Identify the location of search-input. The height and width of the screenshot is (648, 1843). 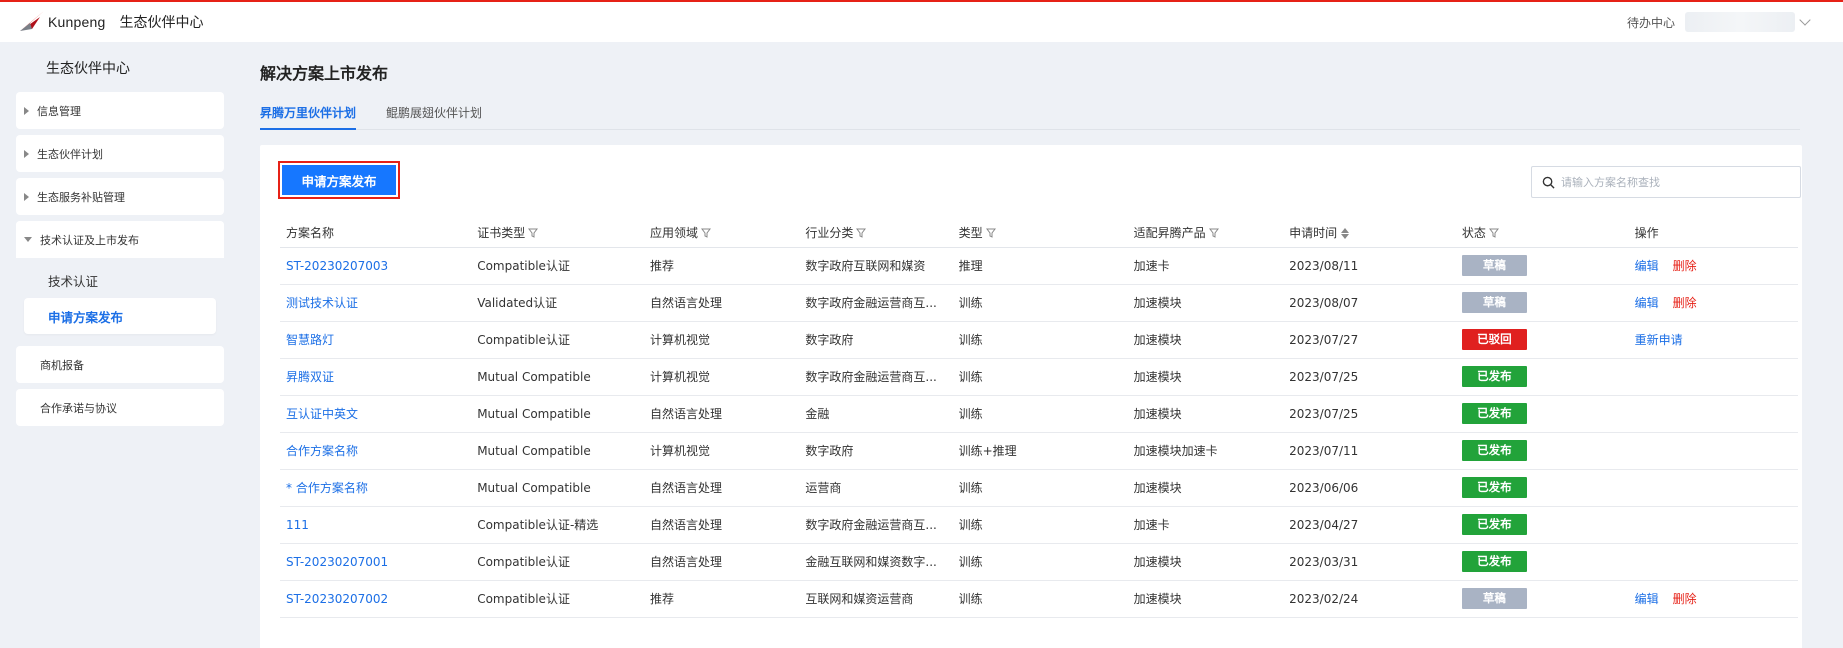
(1671, 182).